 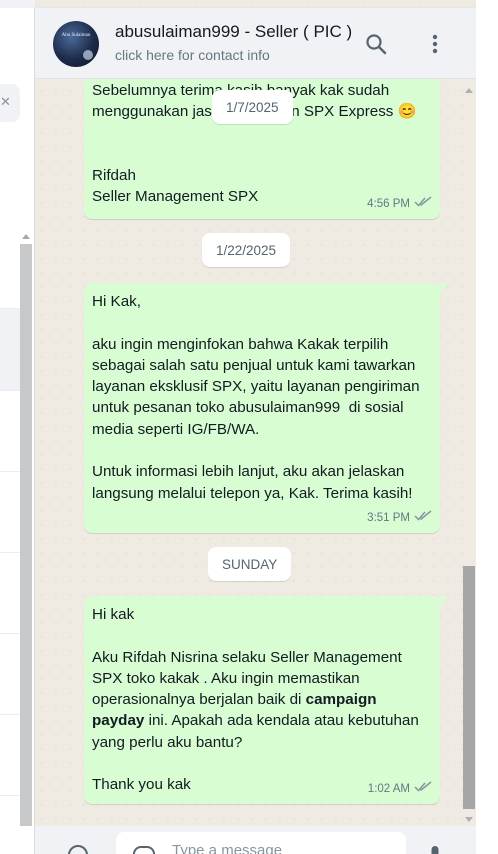 What do you see at coordinates (469, 819) in the screenshot?
I see `scroll-down-arrow-icon` at bounding box center [469, 819].